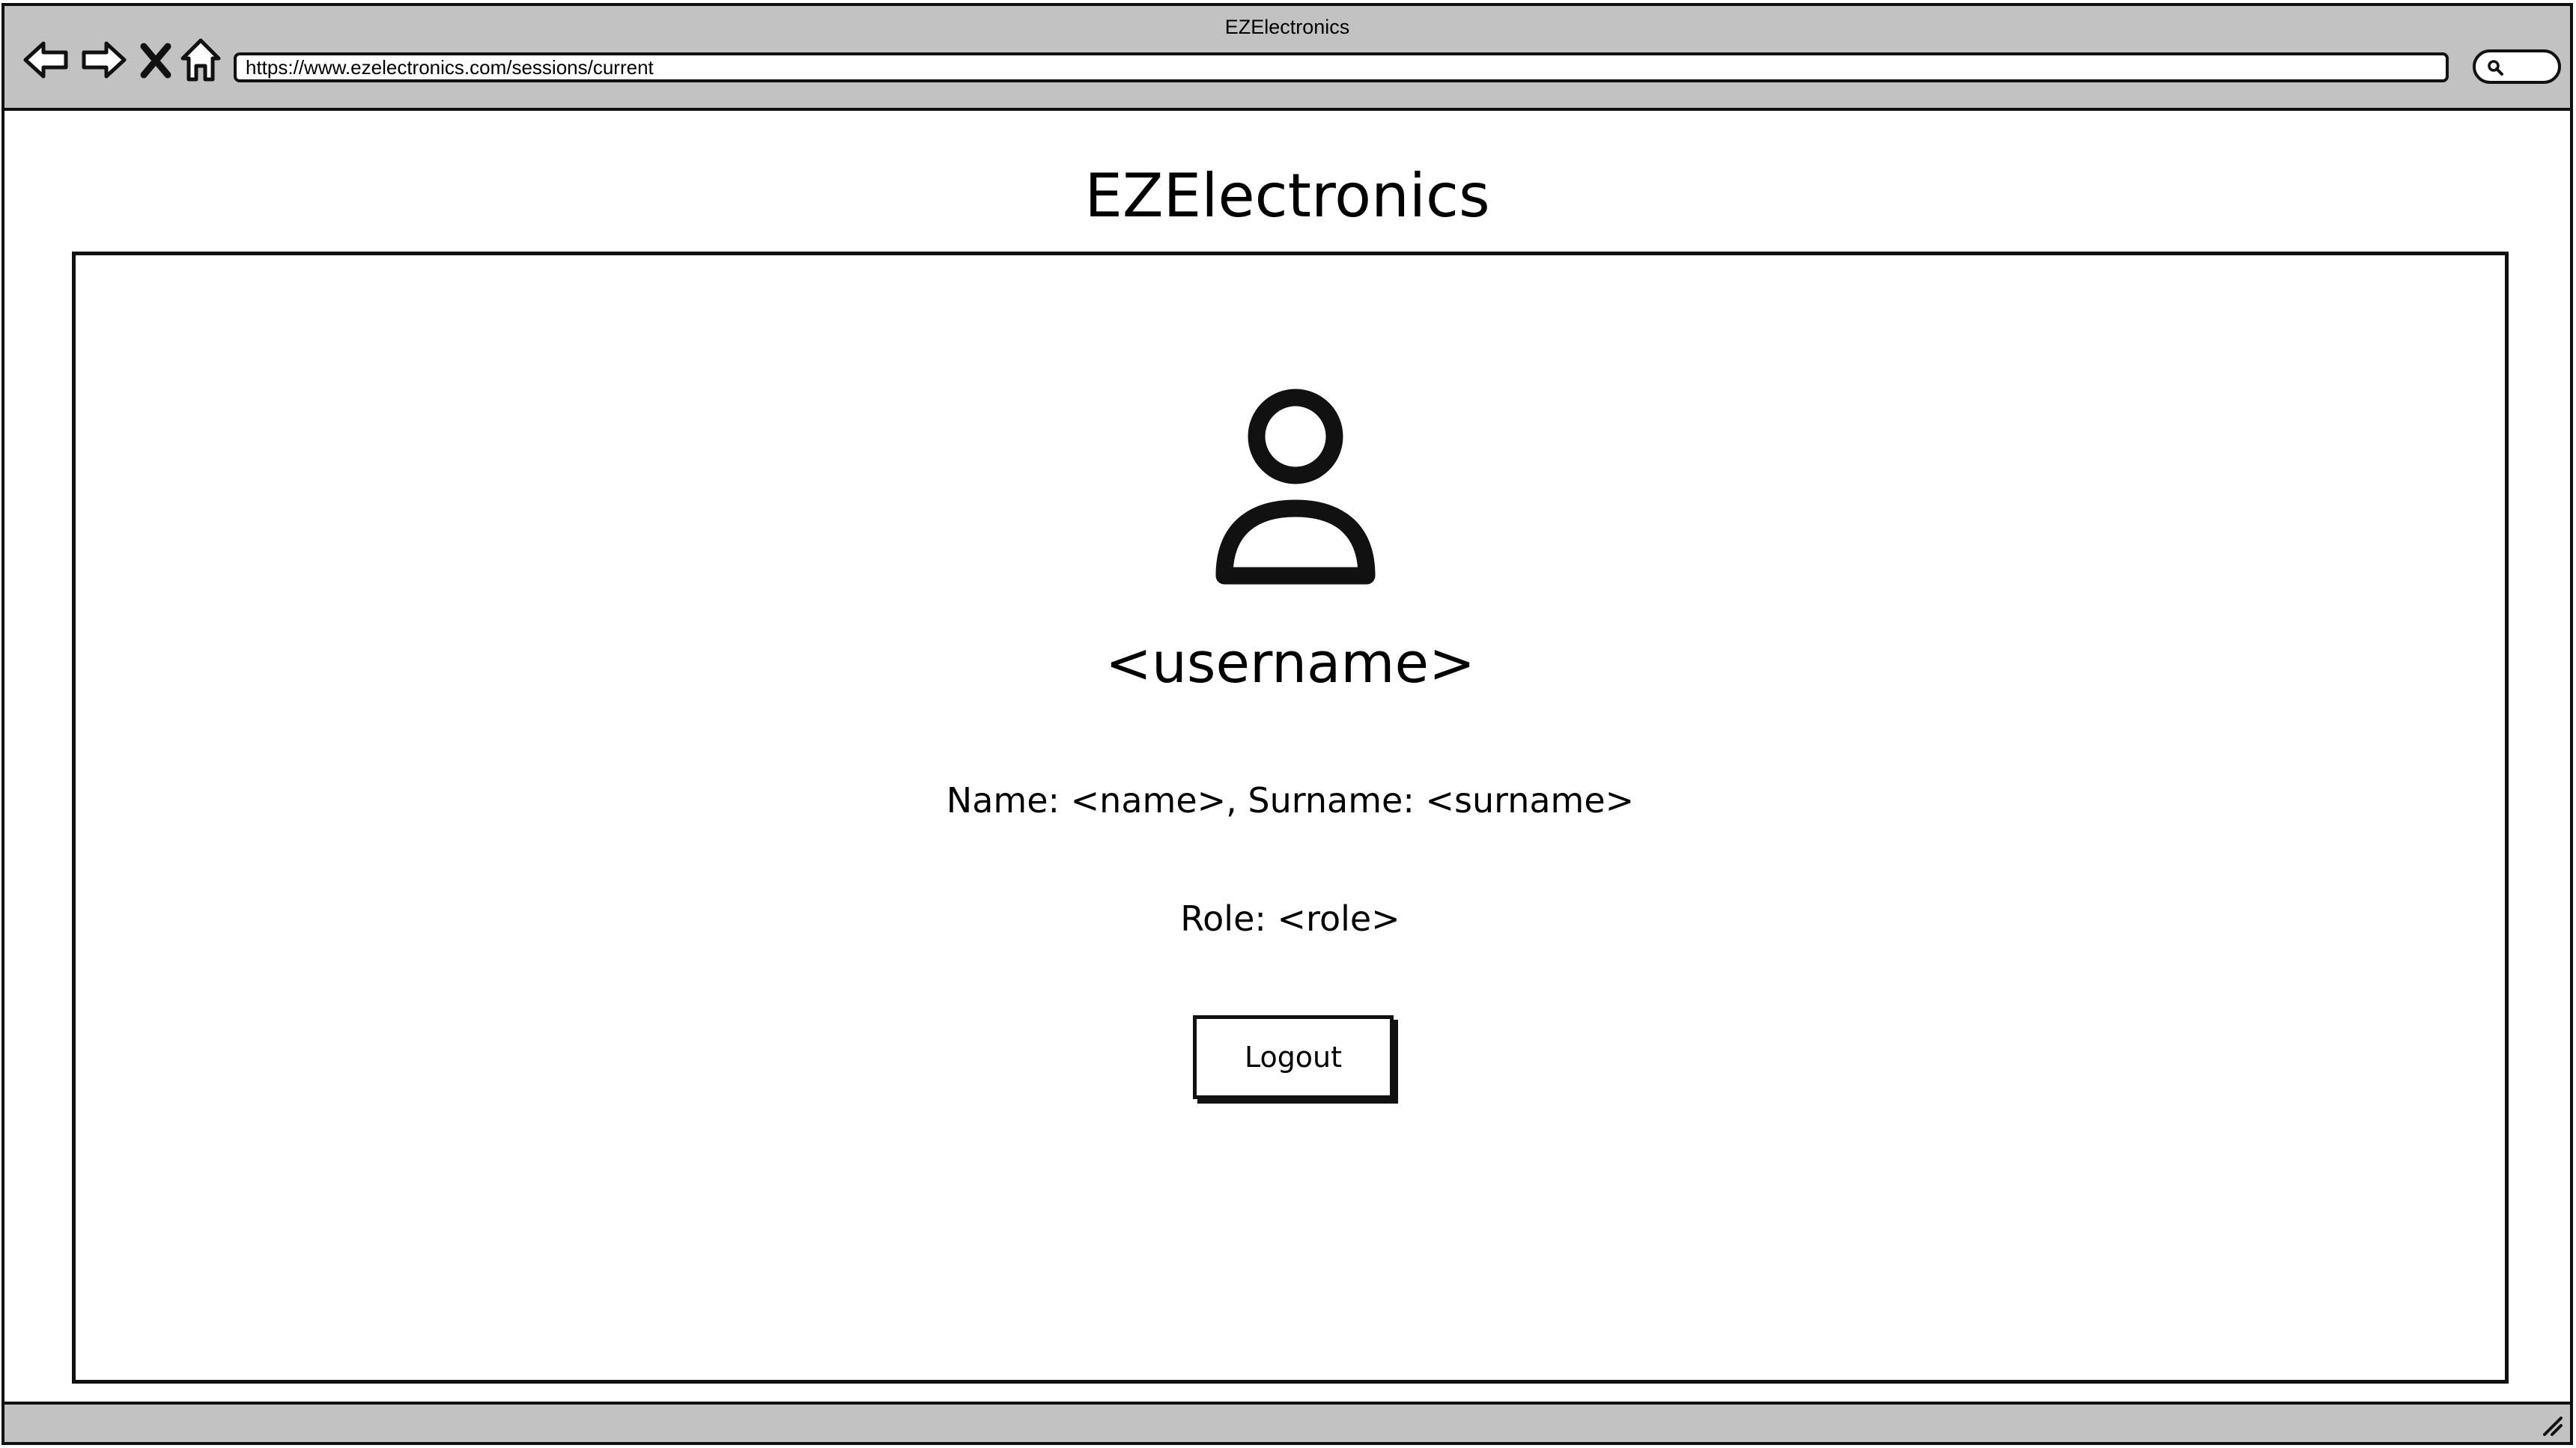 The width and height of the screenshot is (2576, 1448). What do you see at coordinates (1295, 487) in the screenshot?
I see `user-icon` at bounding box center [1295, 487].